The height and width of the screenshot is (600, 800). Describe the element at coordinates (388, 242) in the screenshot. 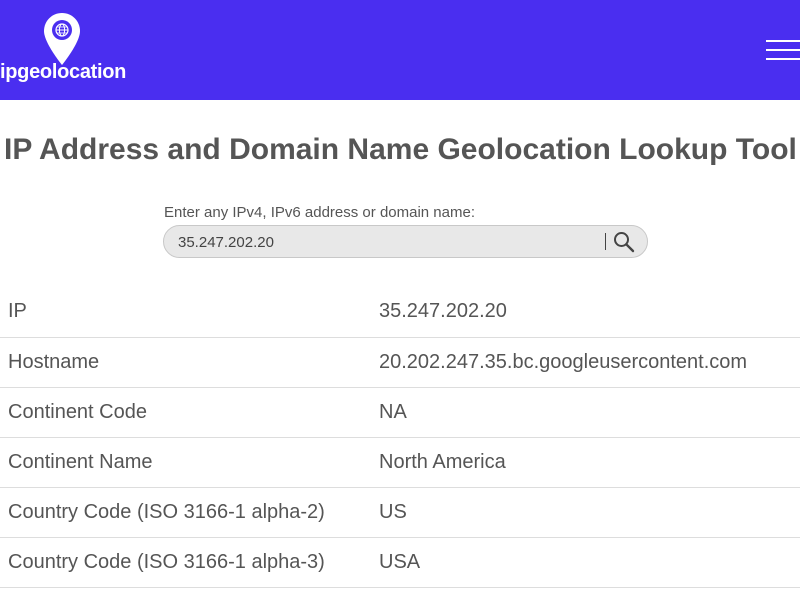

I see `search-input` at that location.